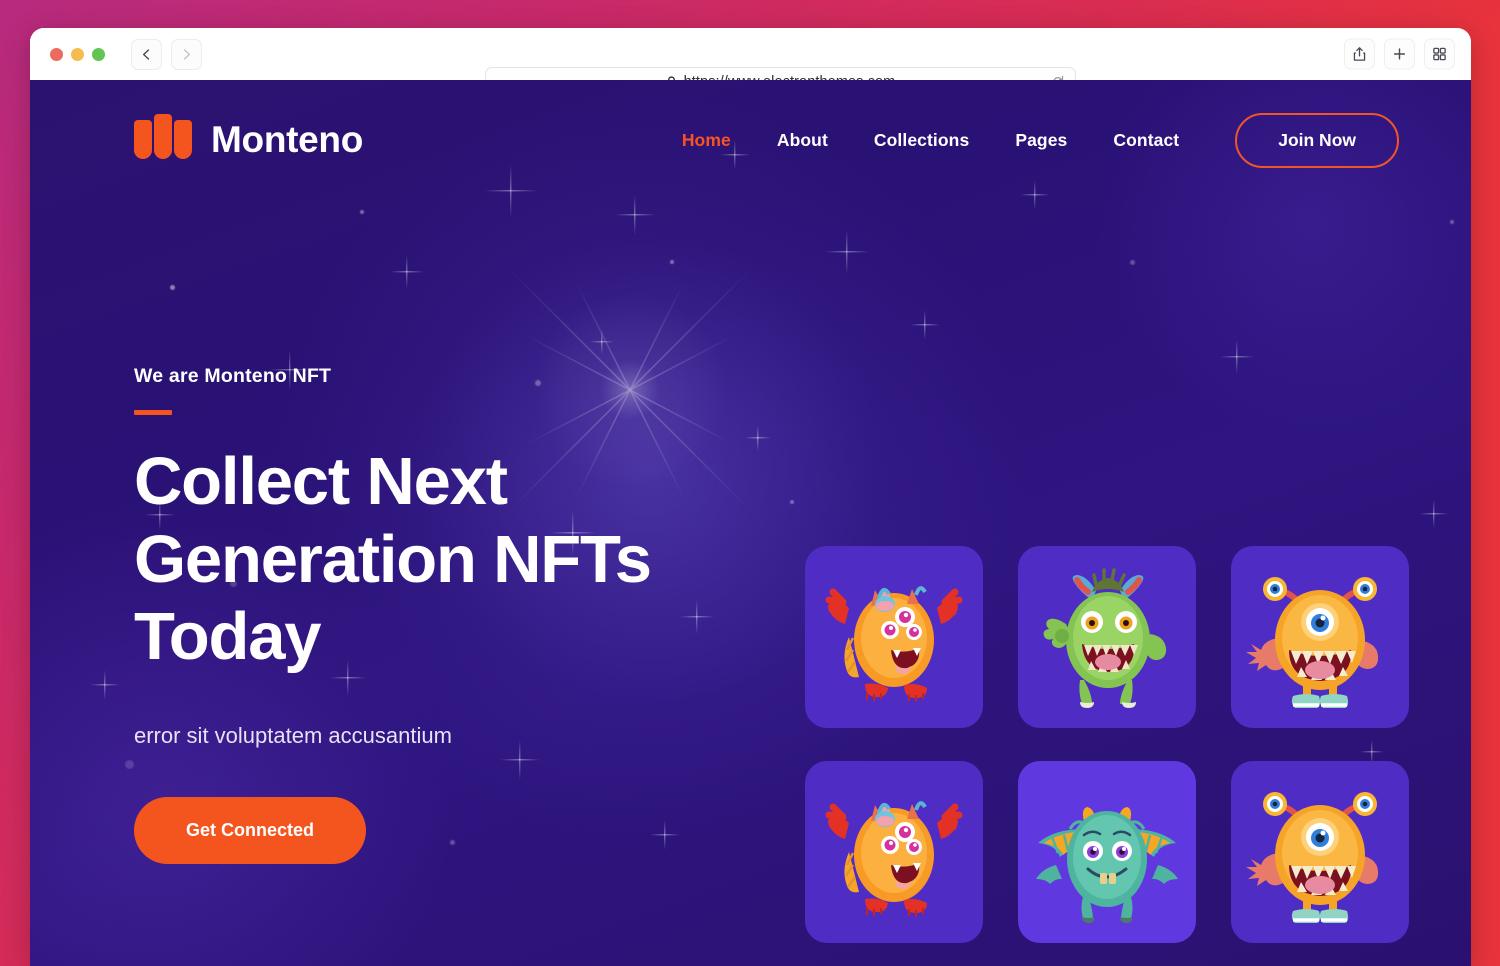 The height and width of the screenshot is (966, 1500). I want to click on nft-card-green-horned-monster, so click(1107, 637).